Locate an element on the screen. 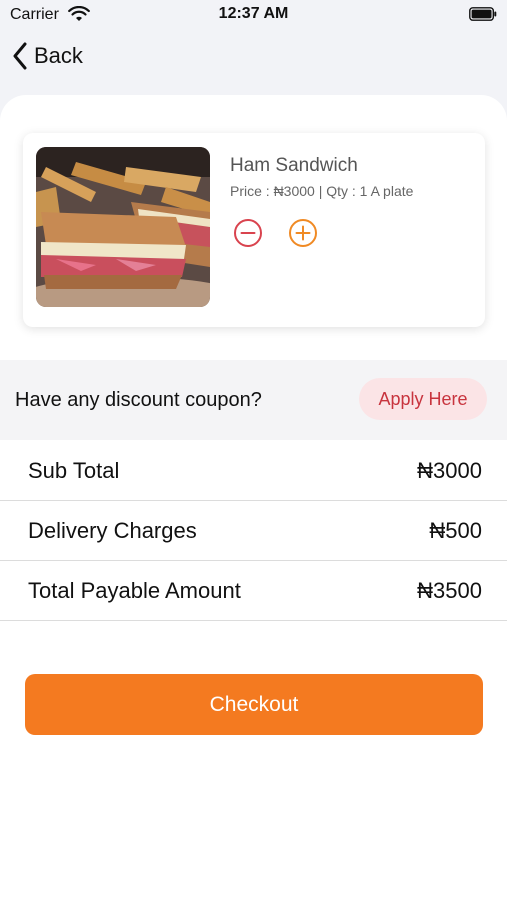 The image size is (507, 900). delivery-charges-row: Delivery Charges ₦500 is located at coordinates (253, 530).